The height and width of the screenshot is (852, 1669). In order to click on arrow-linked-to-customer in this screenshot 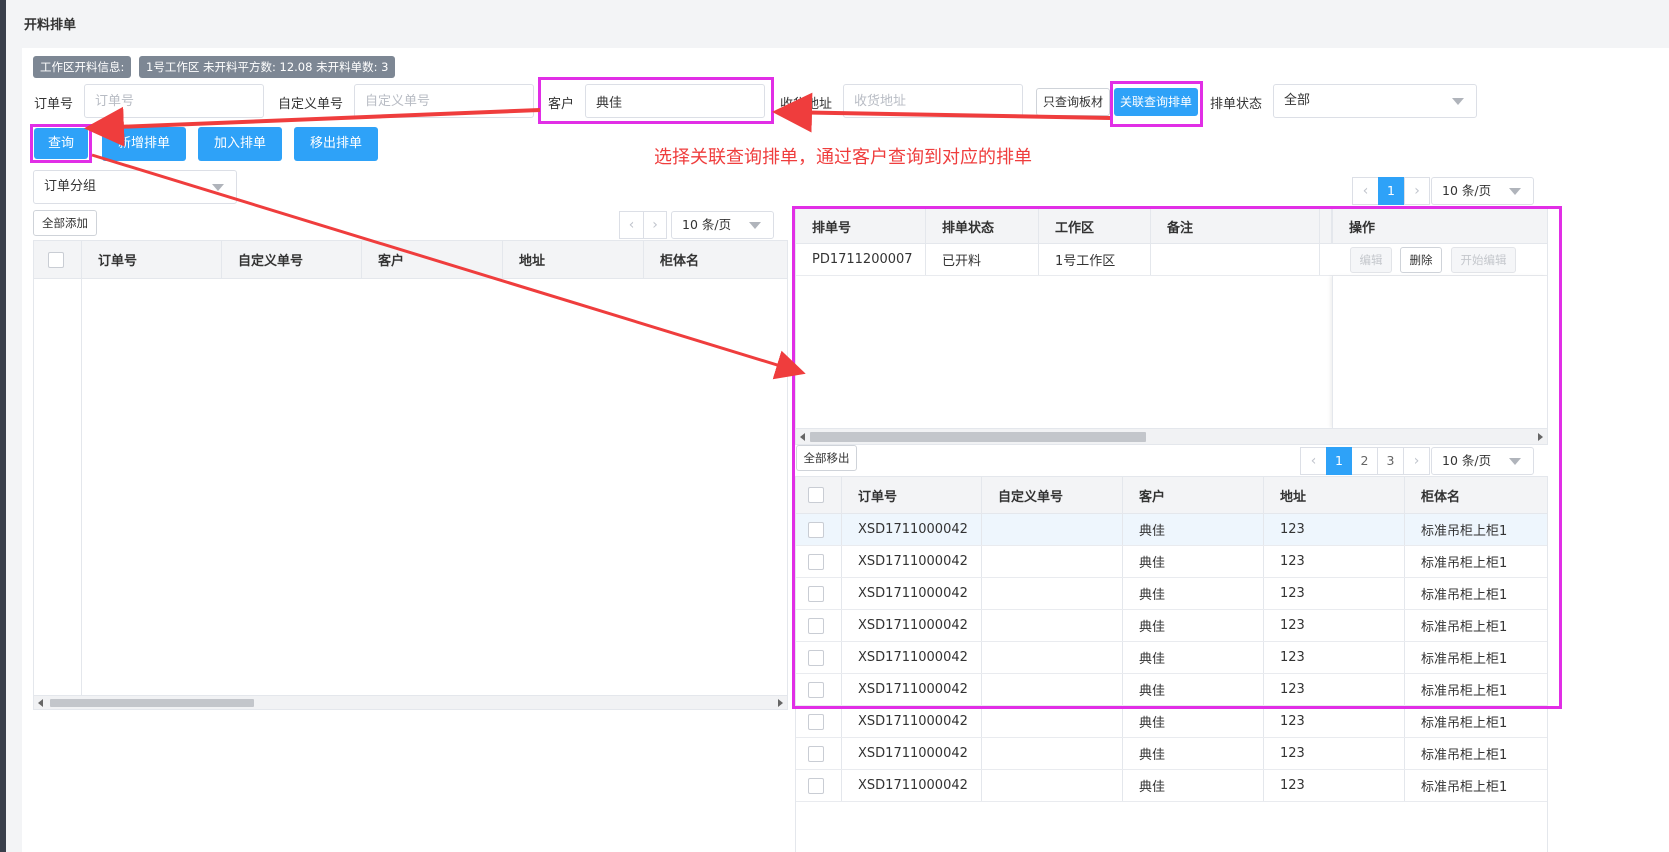, I will do `click(941, 112)`.